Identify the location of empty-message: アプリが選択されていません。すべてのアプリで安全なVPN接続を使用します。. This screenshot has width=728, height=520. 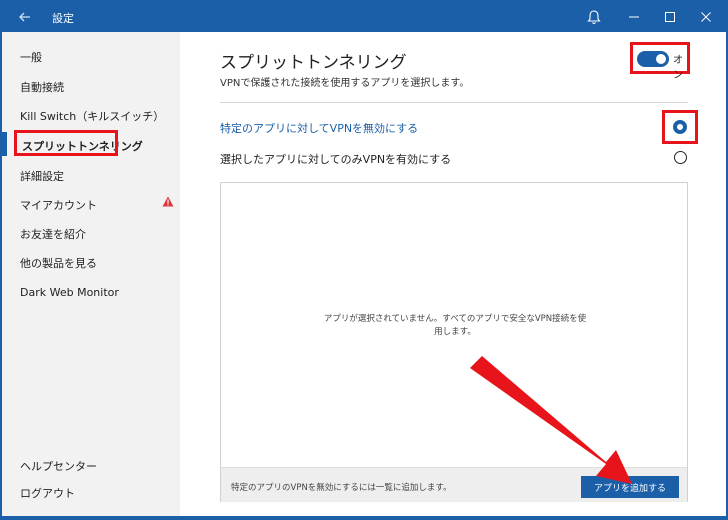
(455, 325).